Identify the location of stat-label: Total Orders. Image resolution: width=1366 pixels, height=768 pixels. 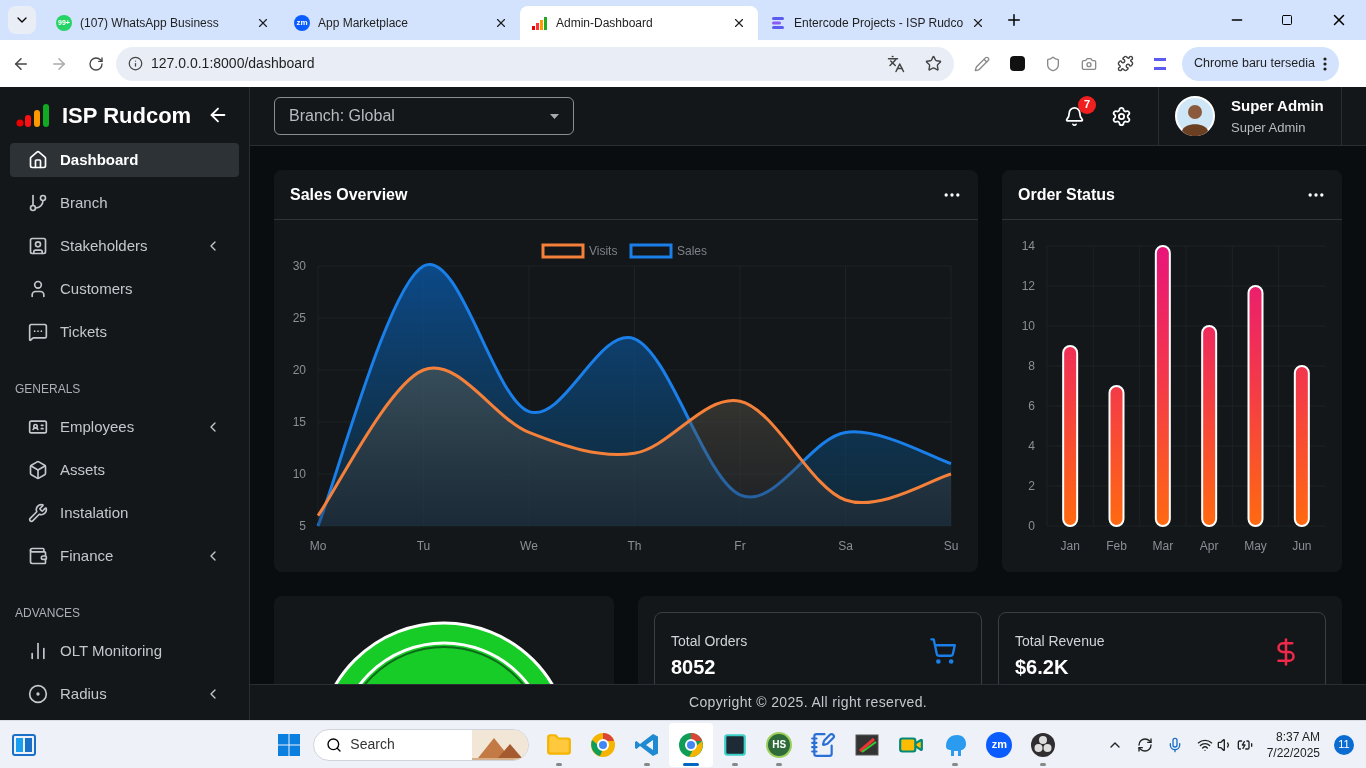
(710, 641).